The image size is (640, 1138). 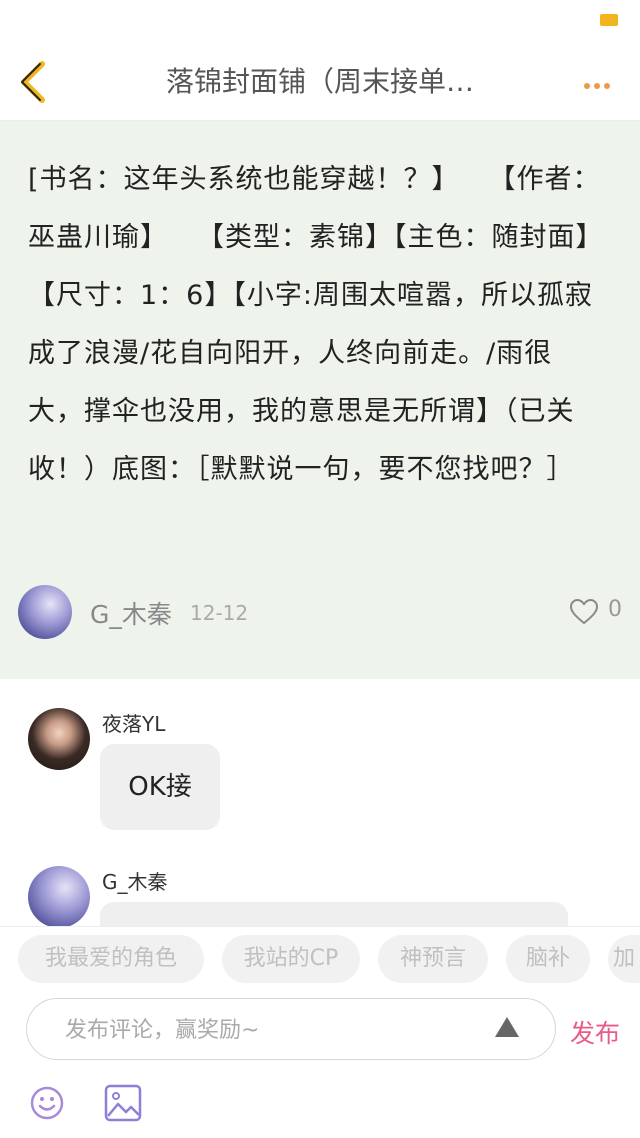 I want to click on quick-tag: 加, so click(x=624, y=959).